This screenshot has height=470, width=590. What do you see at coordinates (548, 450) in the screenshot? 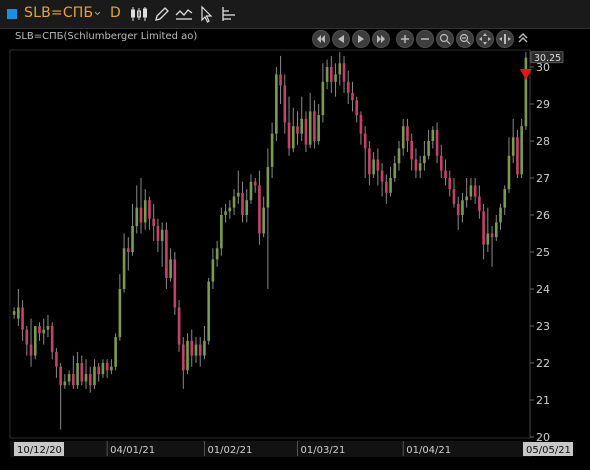
I see `x-tick-label: 05/05/21` at bounding box center [548, 450].